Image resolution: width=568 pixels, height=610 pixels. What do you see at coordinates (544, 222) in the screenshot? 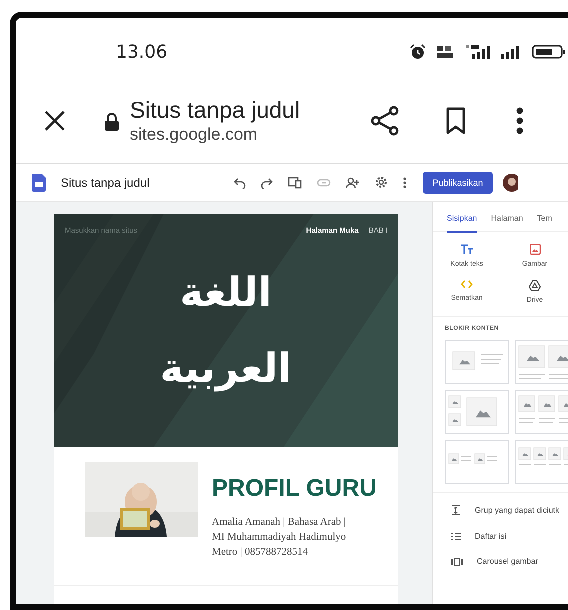
I see `panel-tab: Tem` at bounding box center [544, 222].